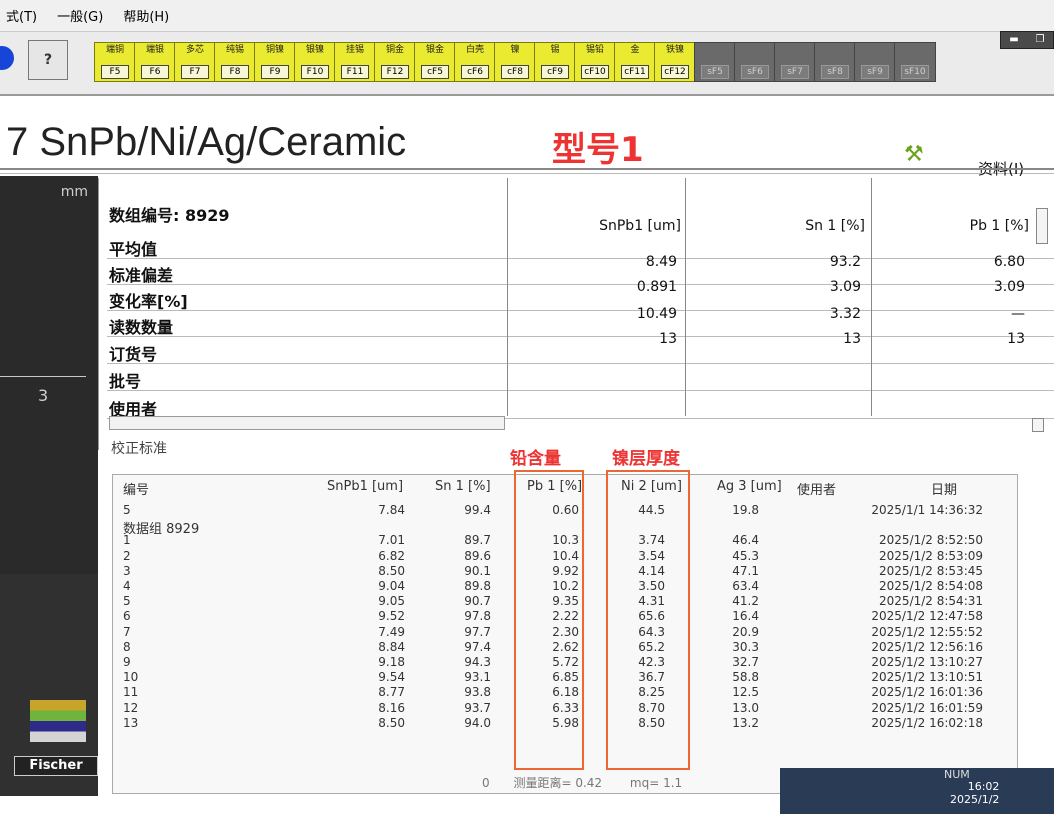 The image size is (1054, 814). I want to click on table-row-number: 11, so click(131, 692).